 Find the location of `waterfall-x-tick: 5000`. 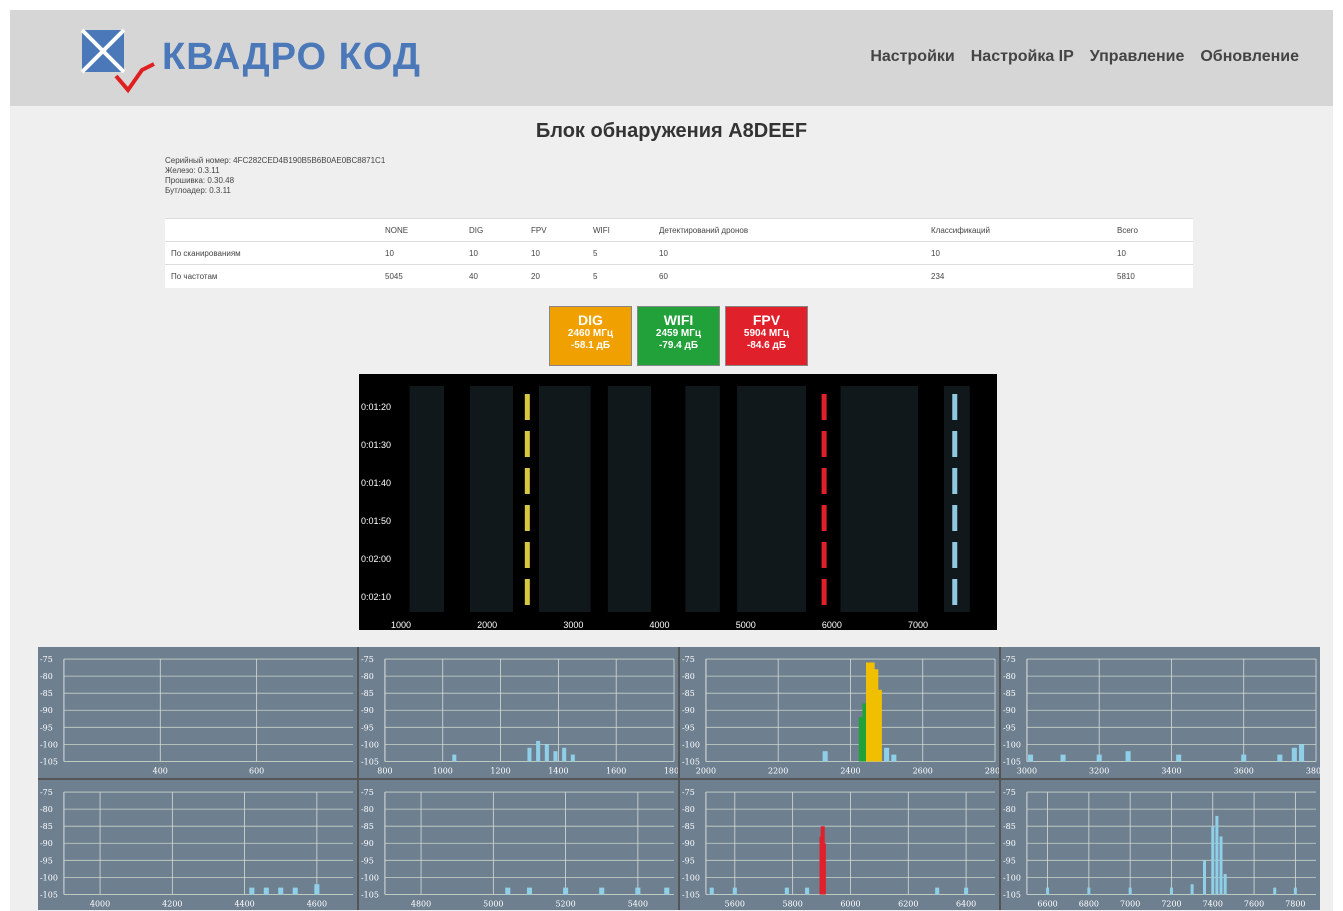

waterfall-x-tick: 5000 is located at coordinates (746, 625).